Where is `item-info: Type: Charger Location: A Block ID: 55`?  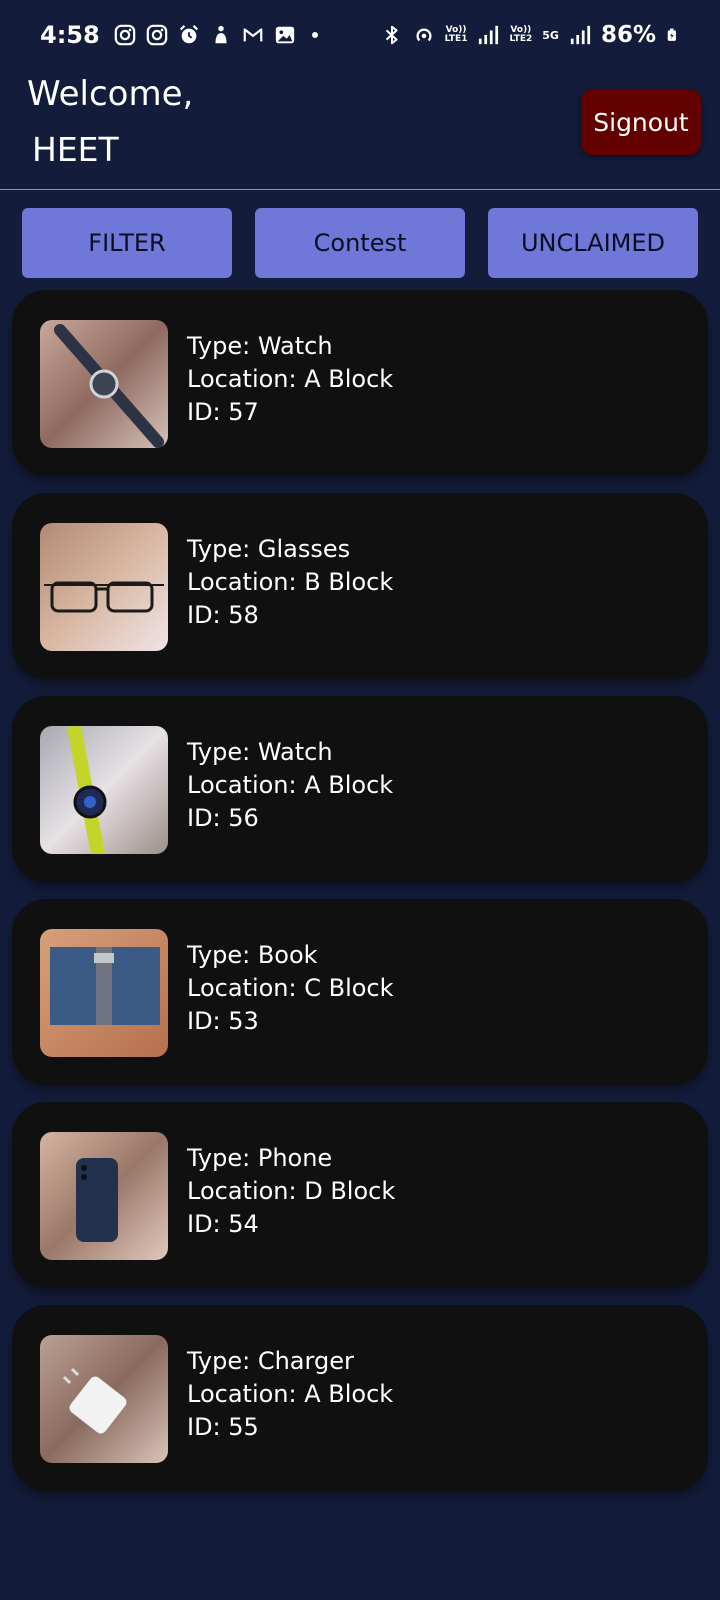 item-info: Type: Charger Location: A Block ID: 55 is located at coordinates (290, 1394).